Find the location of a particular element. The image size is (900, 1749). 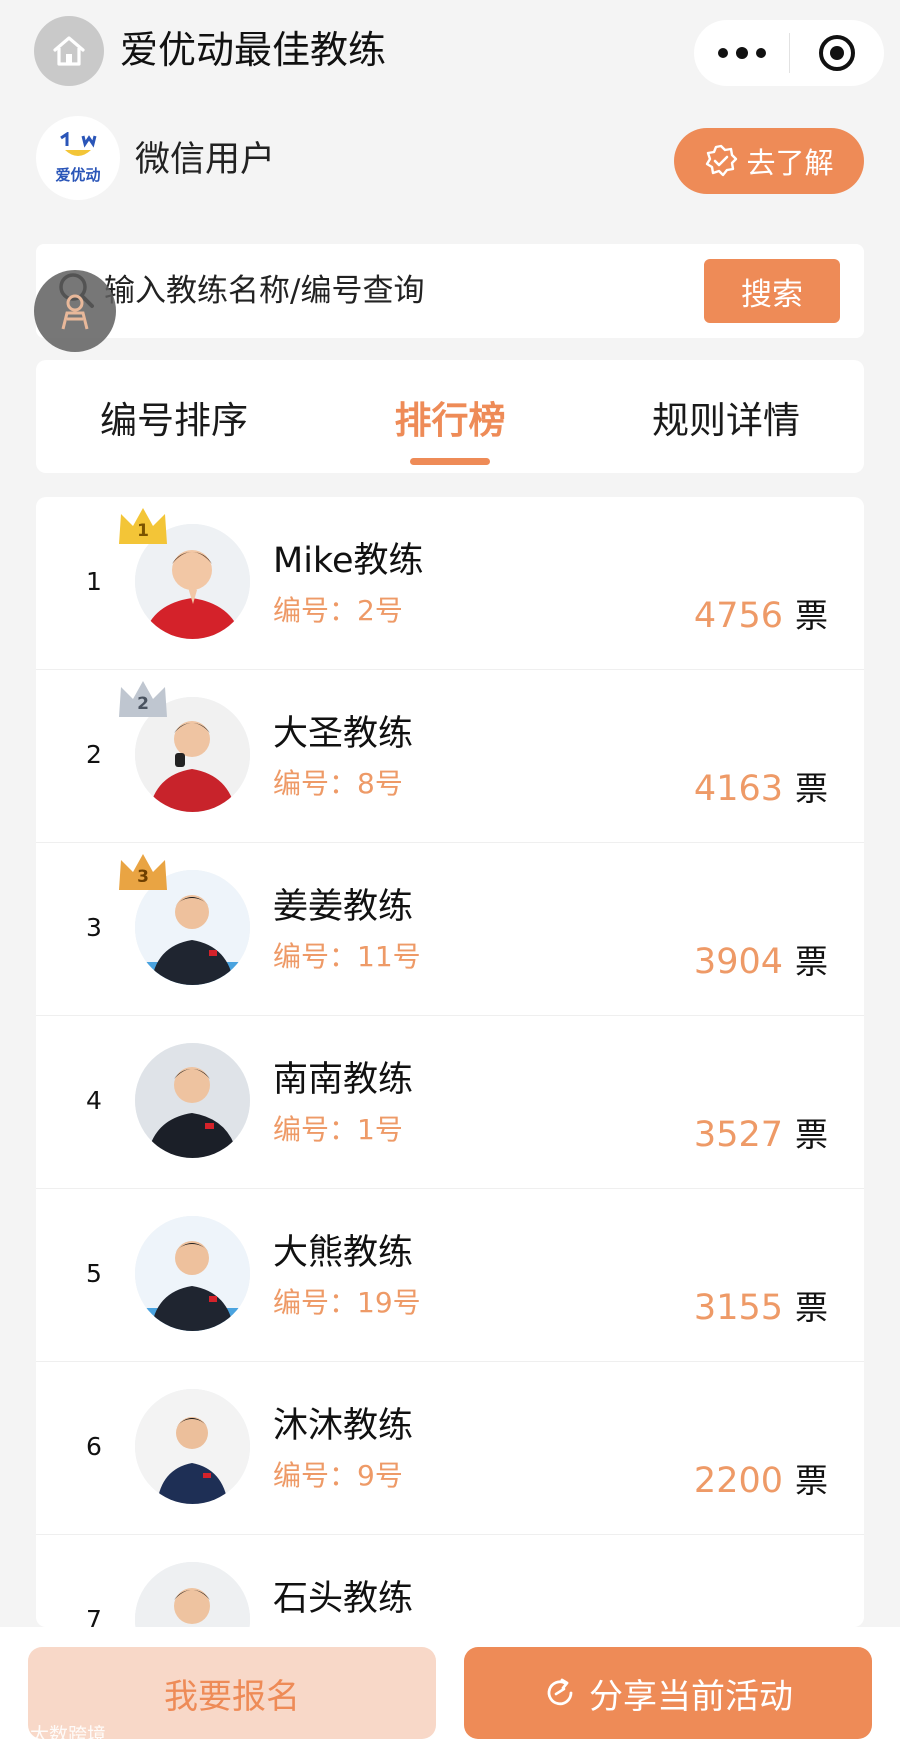

watermark-text: 大数跨境 is located at coordinates (68, 1735).